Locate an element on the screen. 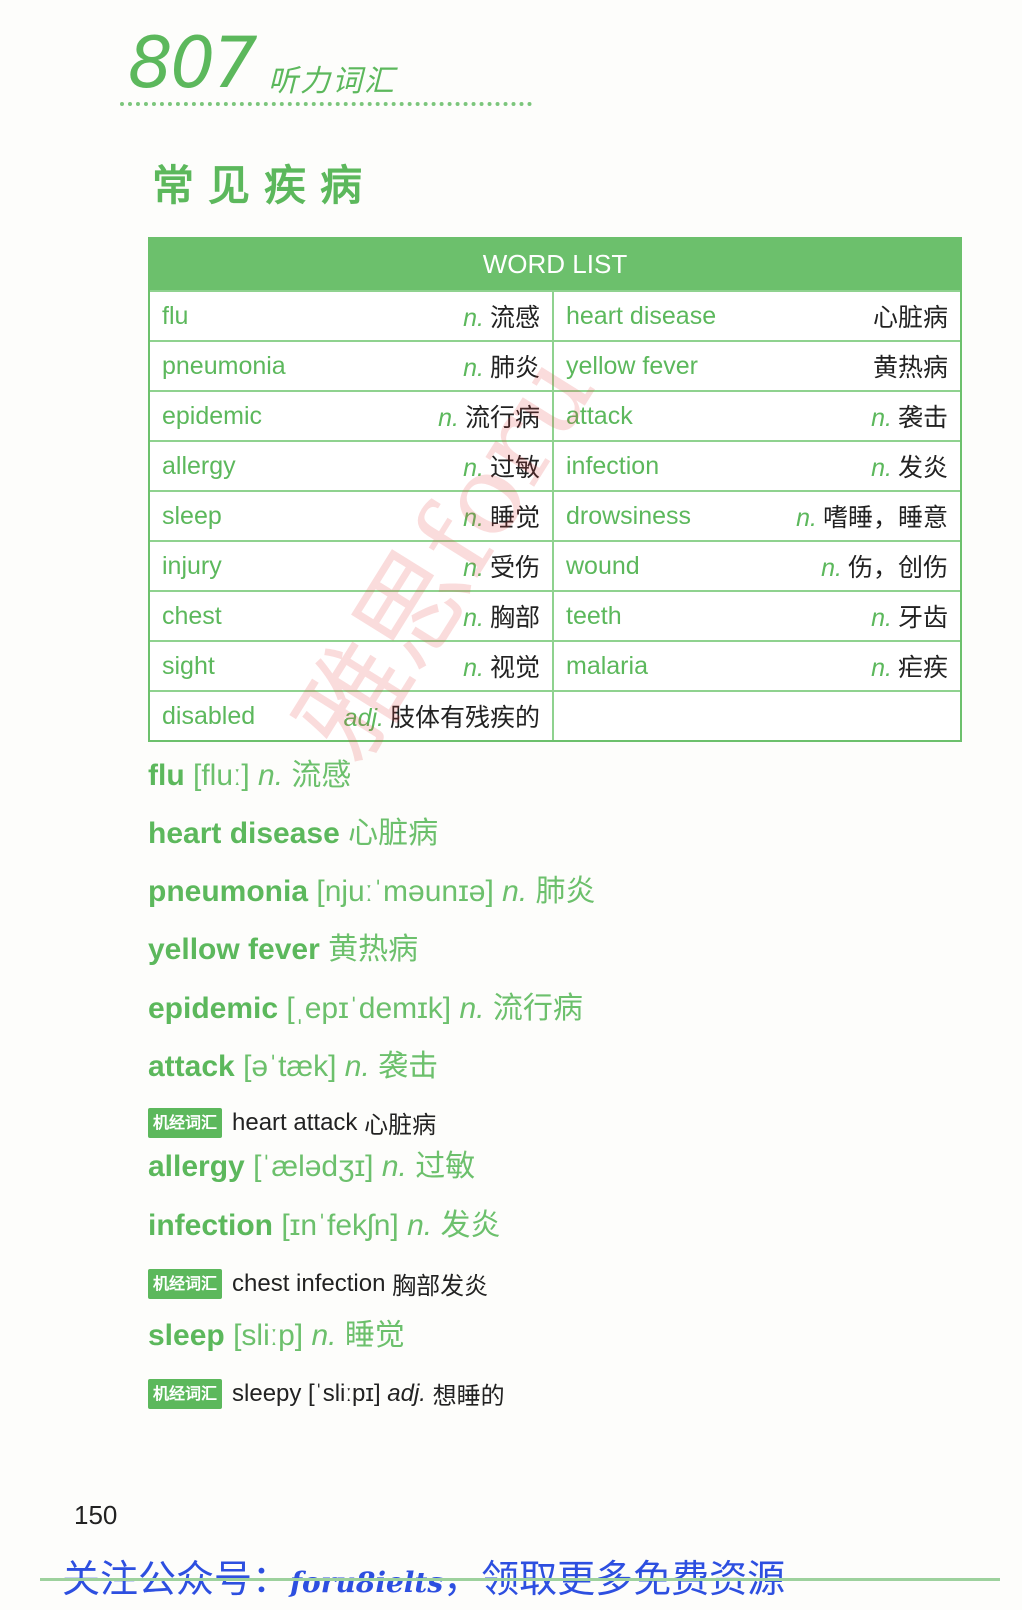  word-list-meaning: 袭击 is located at coordinates (922, 418).